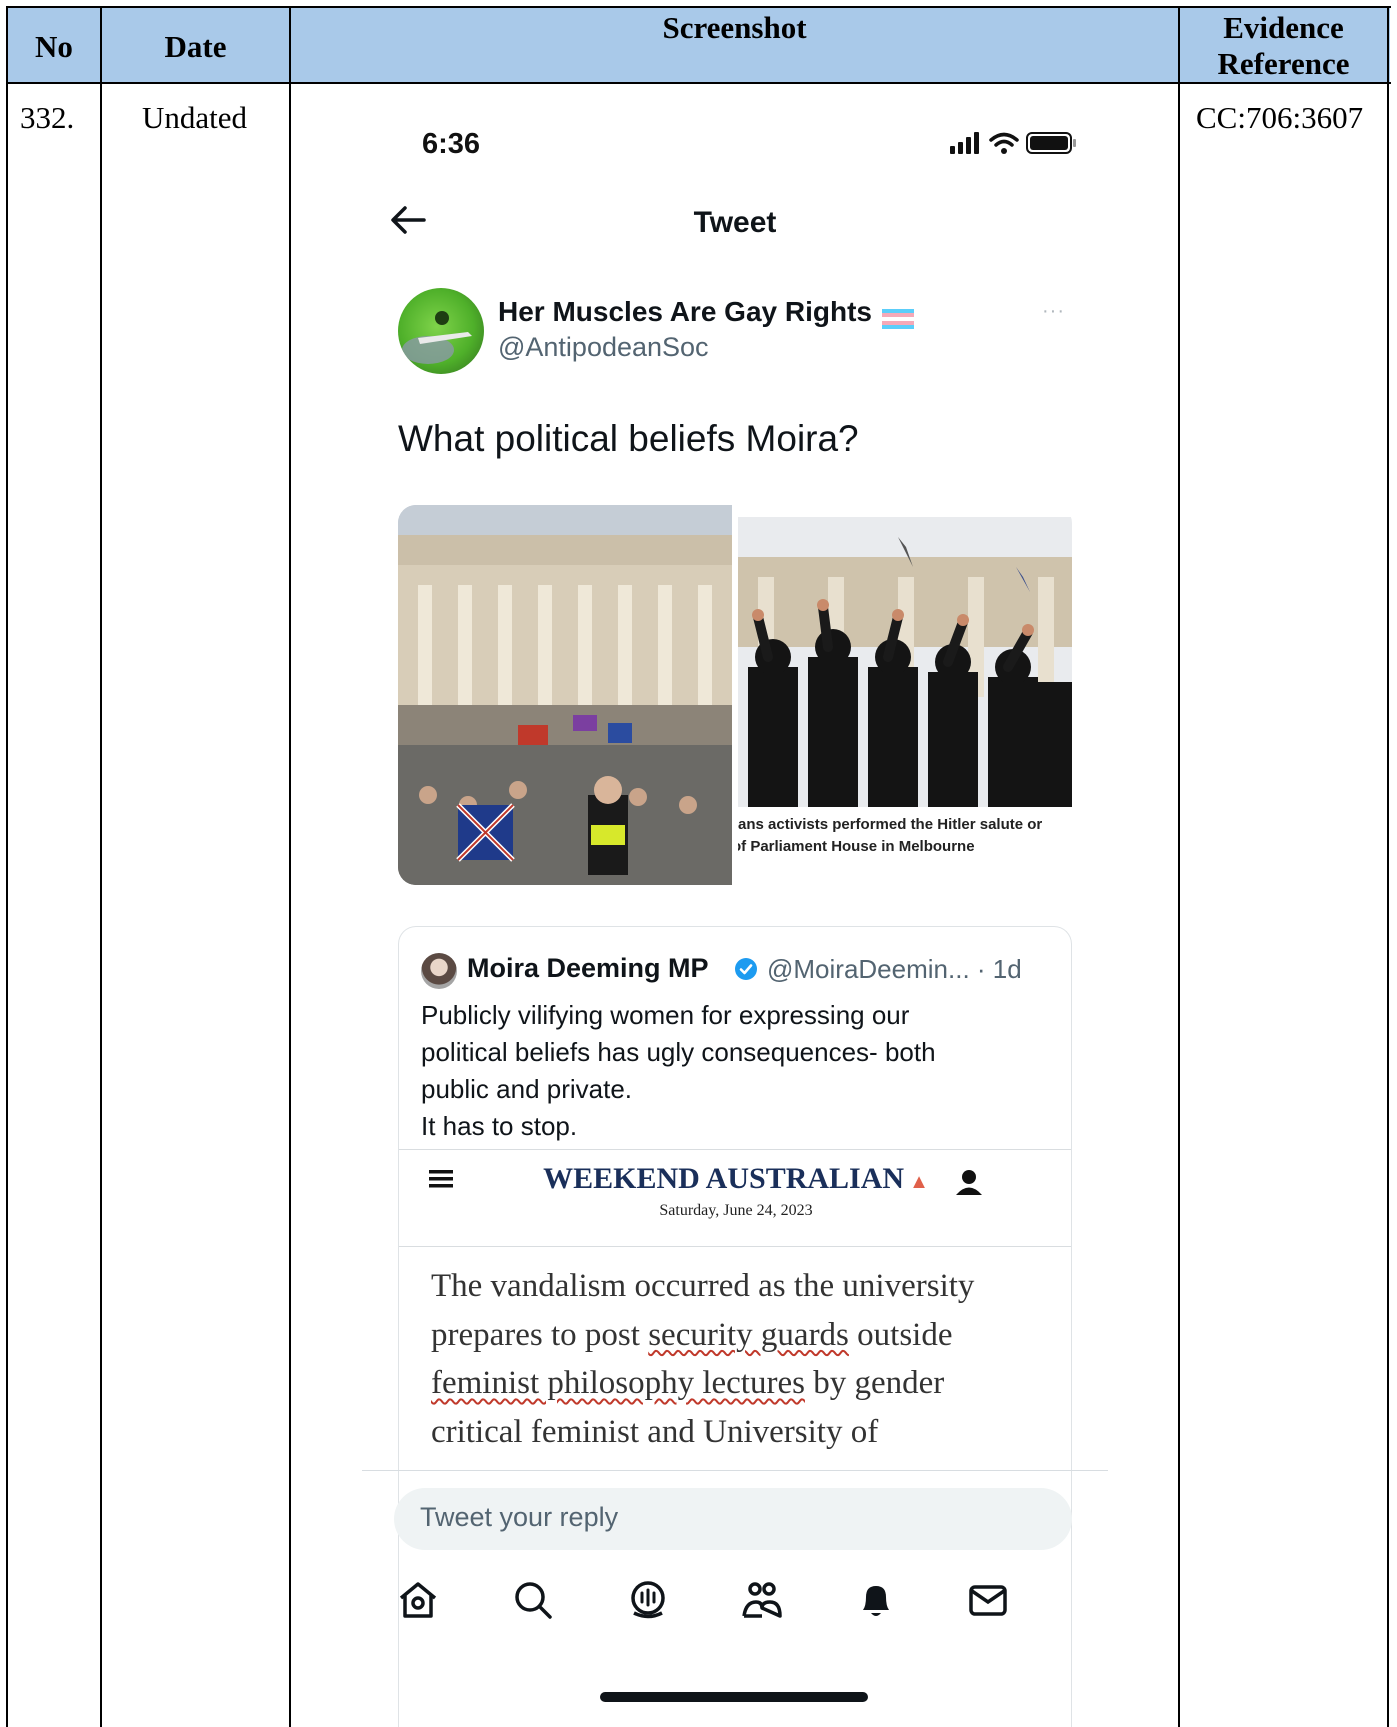 This screenshot has height=1727, width=1397. Describe the element at coordinates (655, 1431) in the screenshot. I see `article-line: critical feminist and University of` at that location.